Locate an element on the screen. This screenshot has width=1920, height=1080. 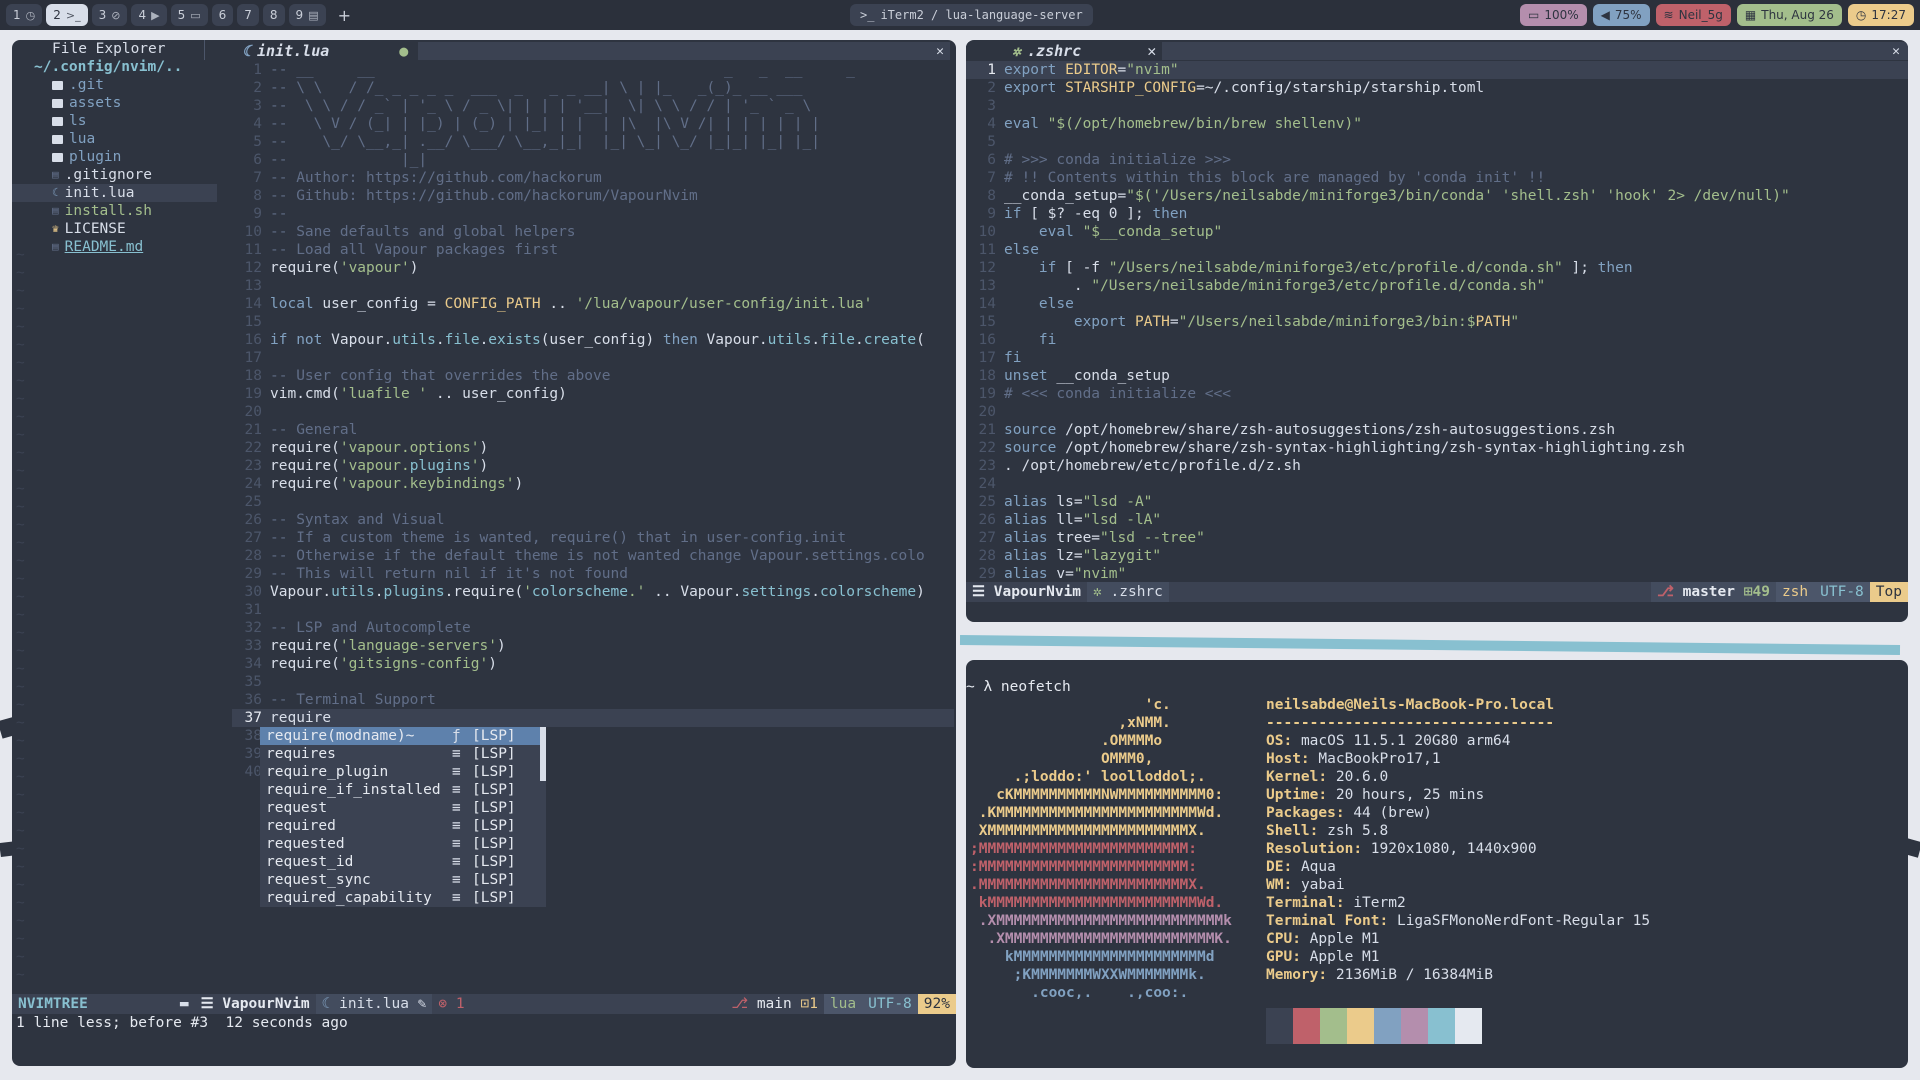
wifi-widget: ≋ Neil_5g is located at coordinates (1693, 15).